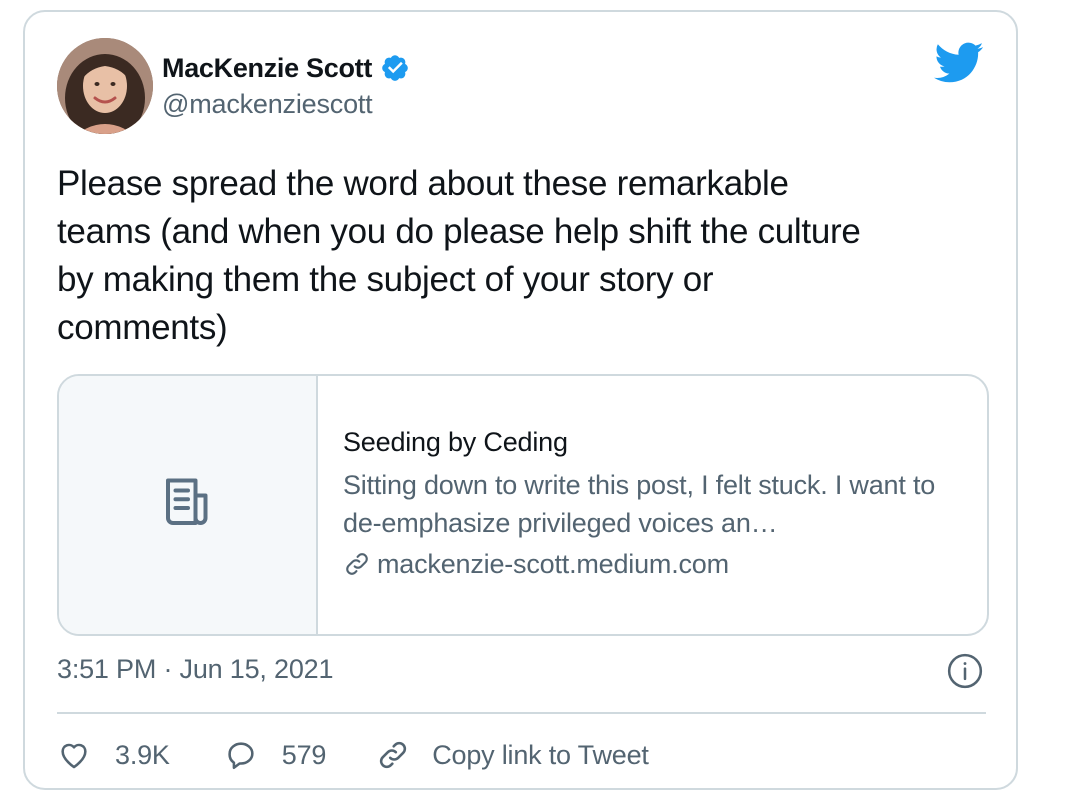  I want to click on verified-badge-icon, so click(395, 68).